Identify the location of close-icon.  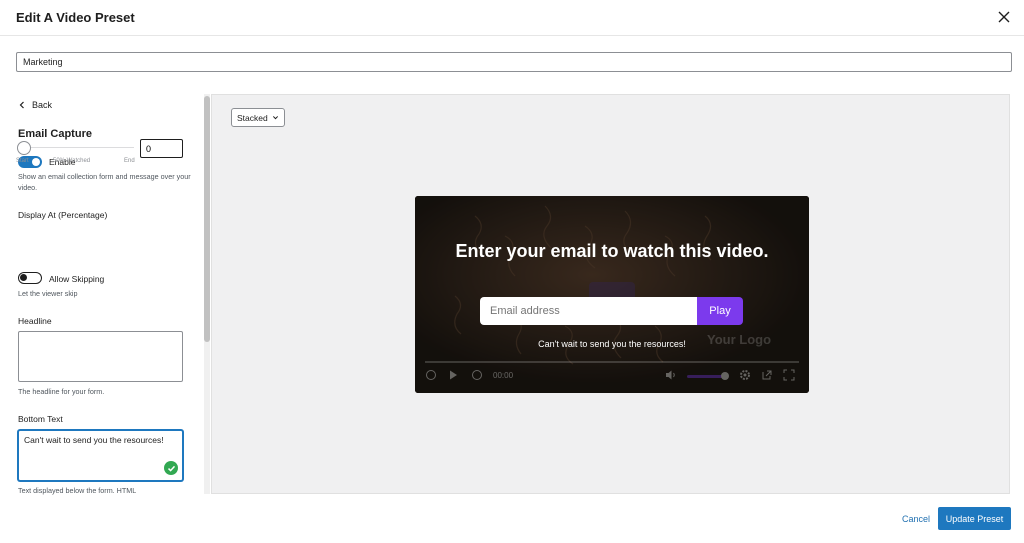
(1004, 17).